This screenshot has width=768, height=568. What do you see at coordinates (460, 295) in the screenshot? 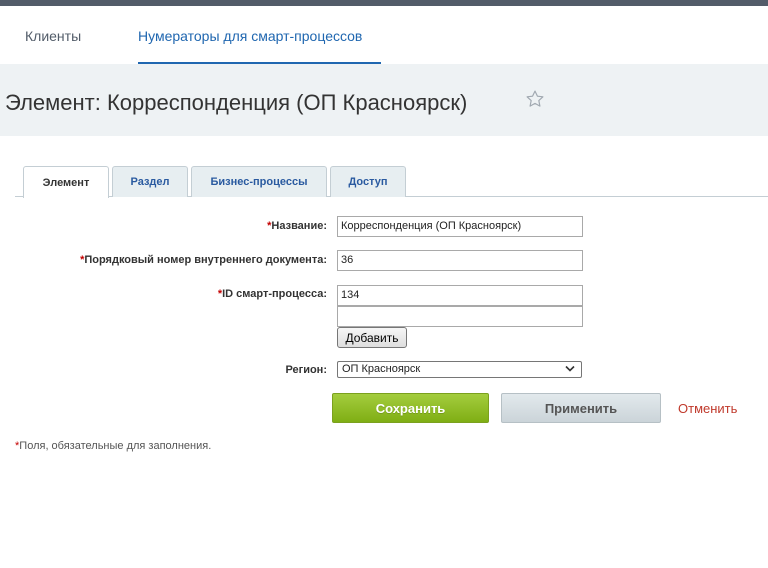
I see `smart-id-input-1: 134` at bounding box center [460, 295].